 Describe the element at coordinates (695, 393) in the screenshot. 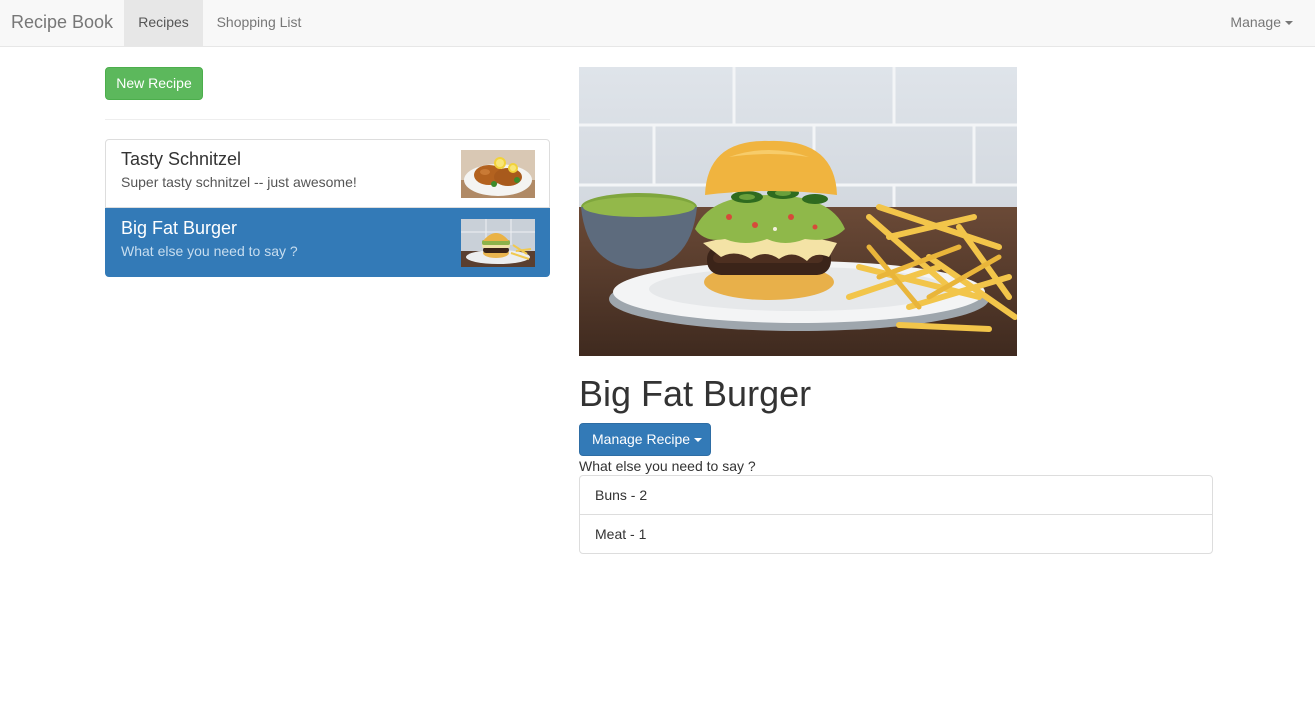

I see `recipe-title: Big Fat Burger` at that location.